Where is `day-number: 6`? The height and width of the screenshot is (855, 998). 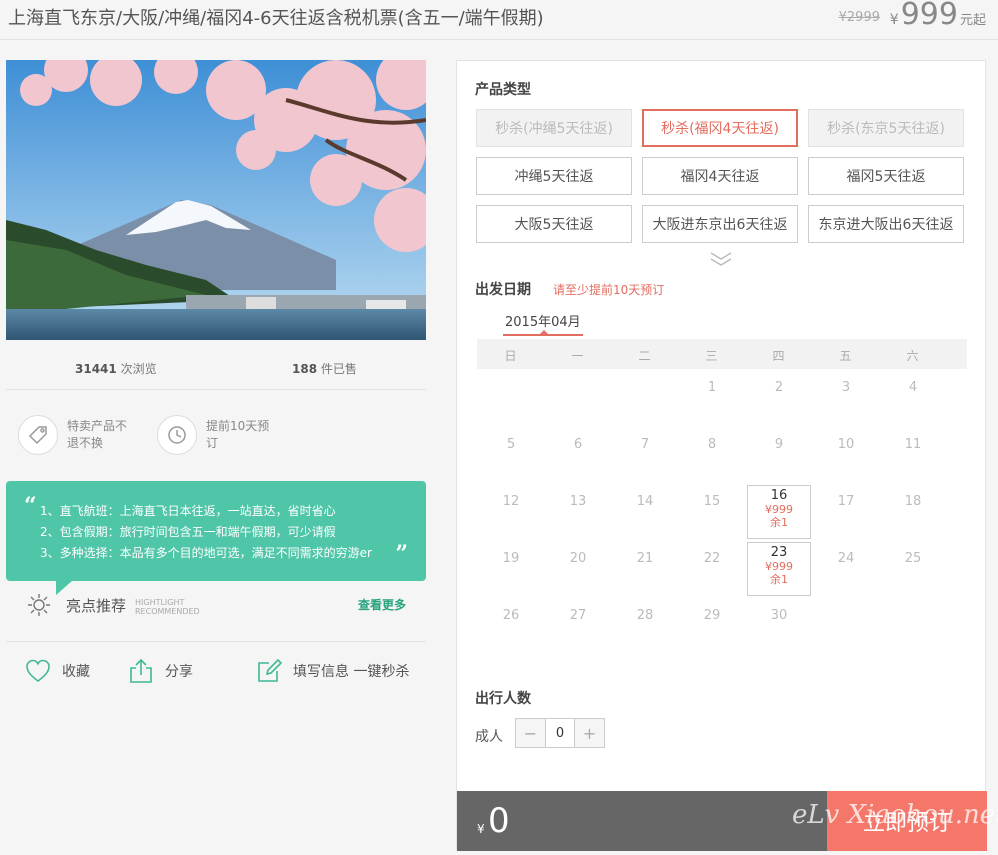 day-number: 6 is located at coordinates (578, 444).